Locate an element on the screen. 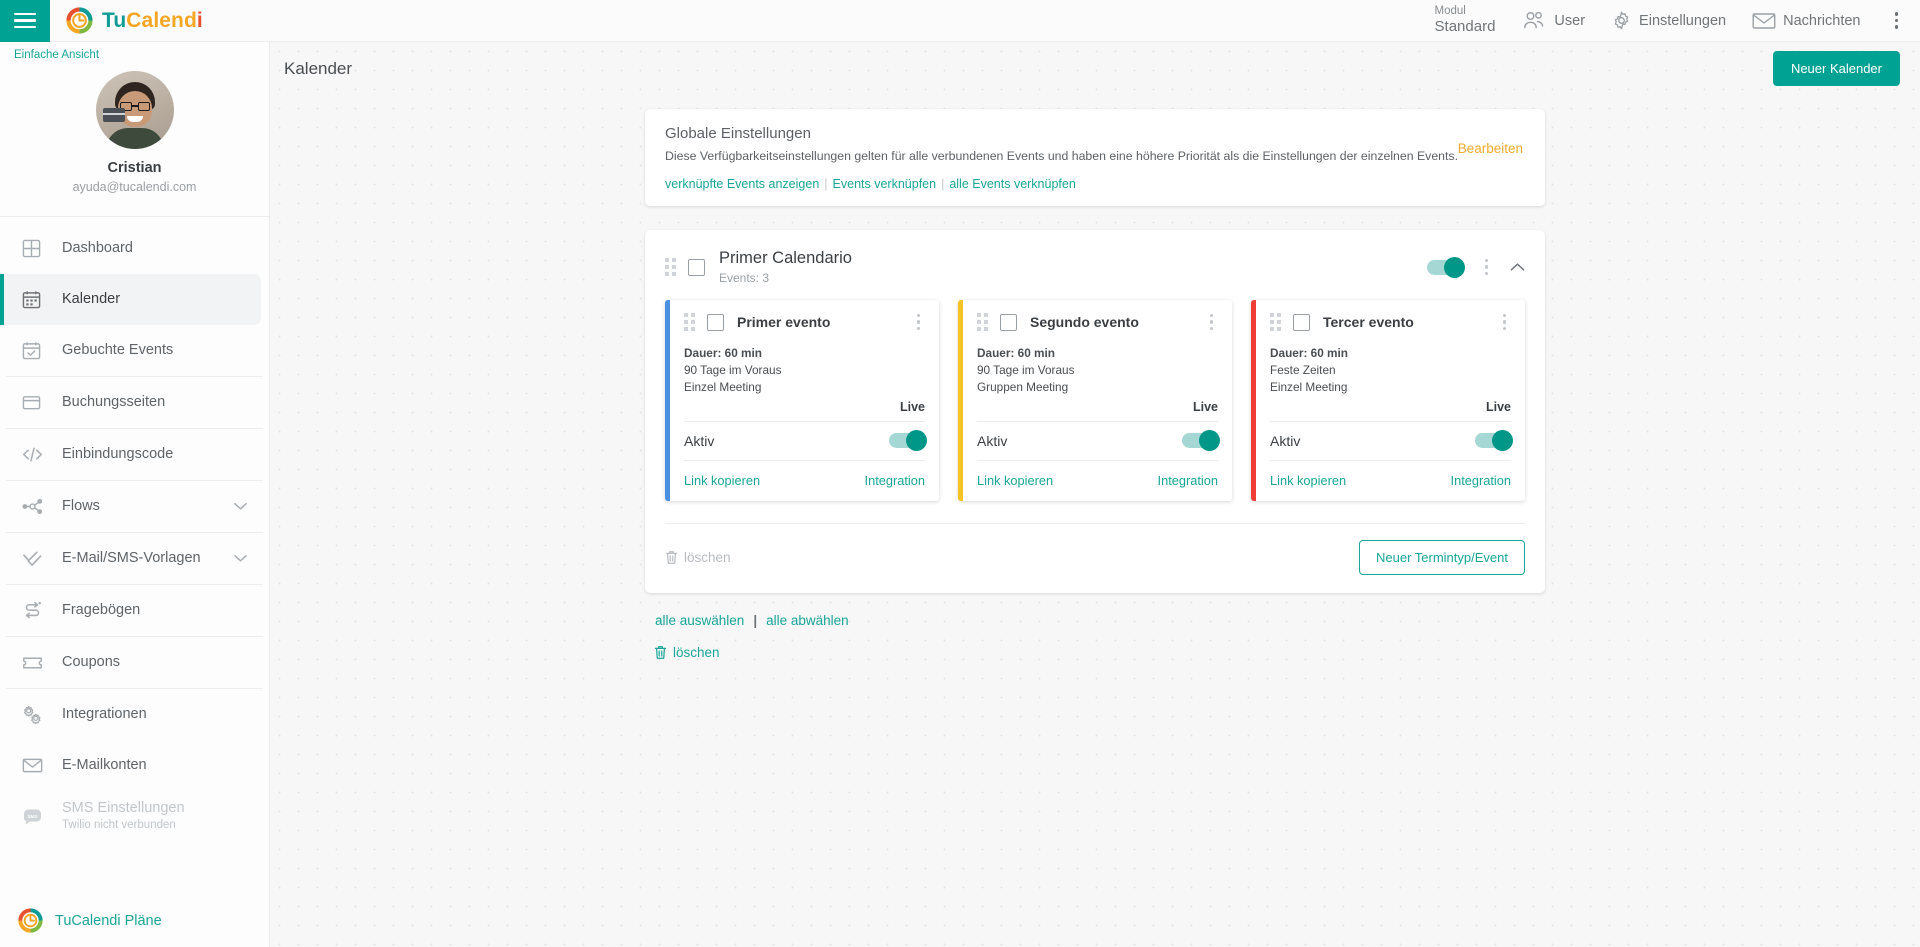  link-alle-events-verknuepfen: alle Events verknüpfen is located at coordinates (1012, 184).